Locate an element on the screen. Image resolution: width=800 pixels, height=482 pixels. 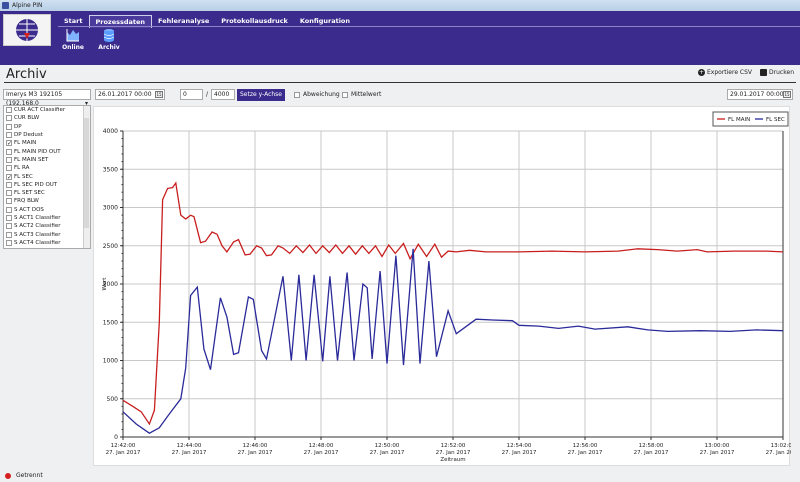
signal-label: FRQ BLW is located at coordinates (26, 201).